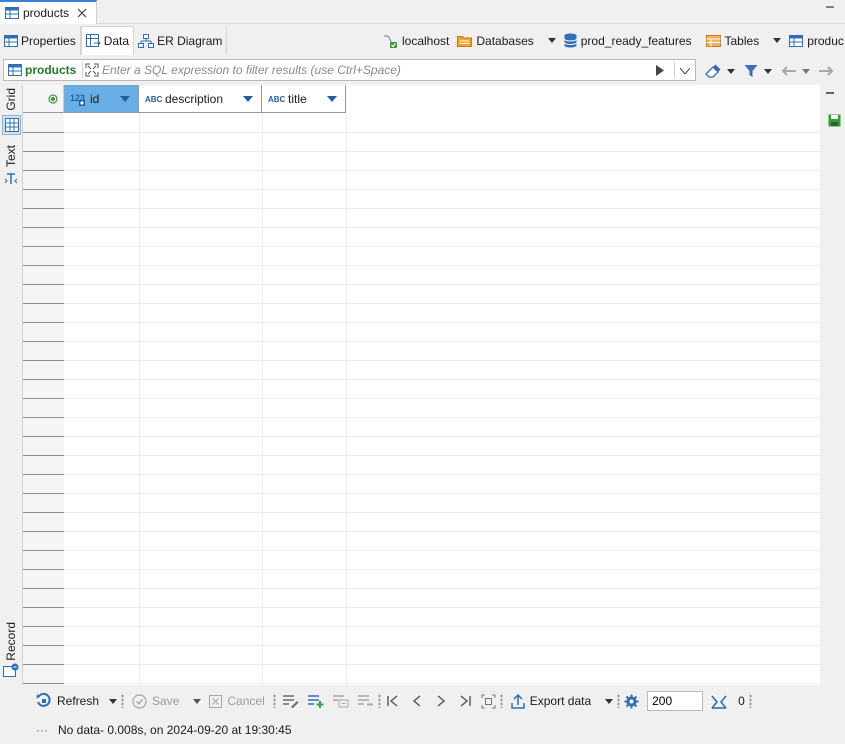 Image resolution: width=845 pixels, height=744 pixels. What do you see at coordinates (154, 99) in the screenshot?
I see `svg-text: ABC` at bounding box center [154, 99].